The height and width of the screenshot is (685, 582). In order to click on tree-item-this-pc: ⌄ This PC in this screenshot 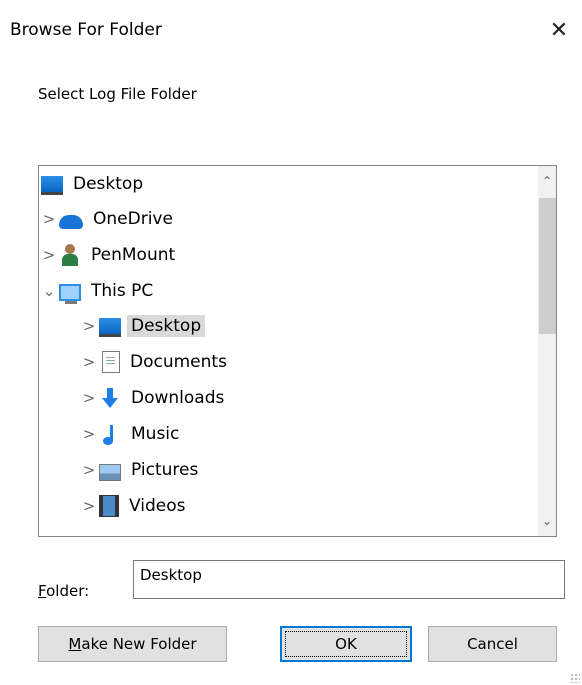, I will do `click(98, 291)`.